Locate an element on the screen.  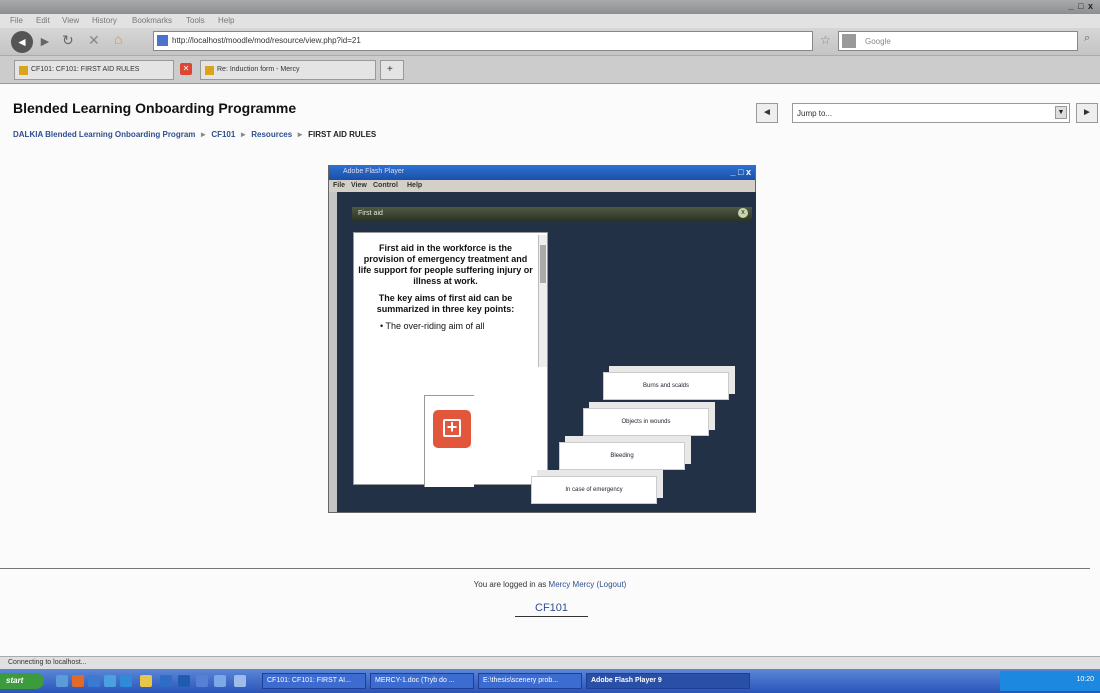
forward-icon: ► is located at coordinates (45, 41).